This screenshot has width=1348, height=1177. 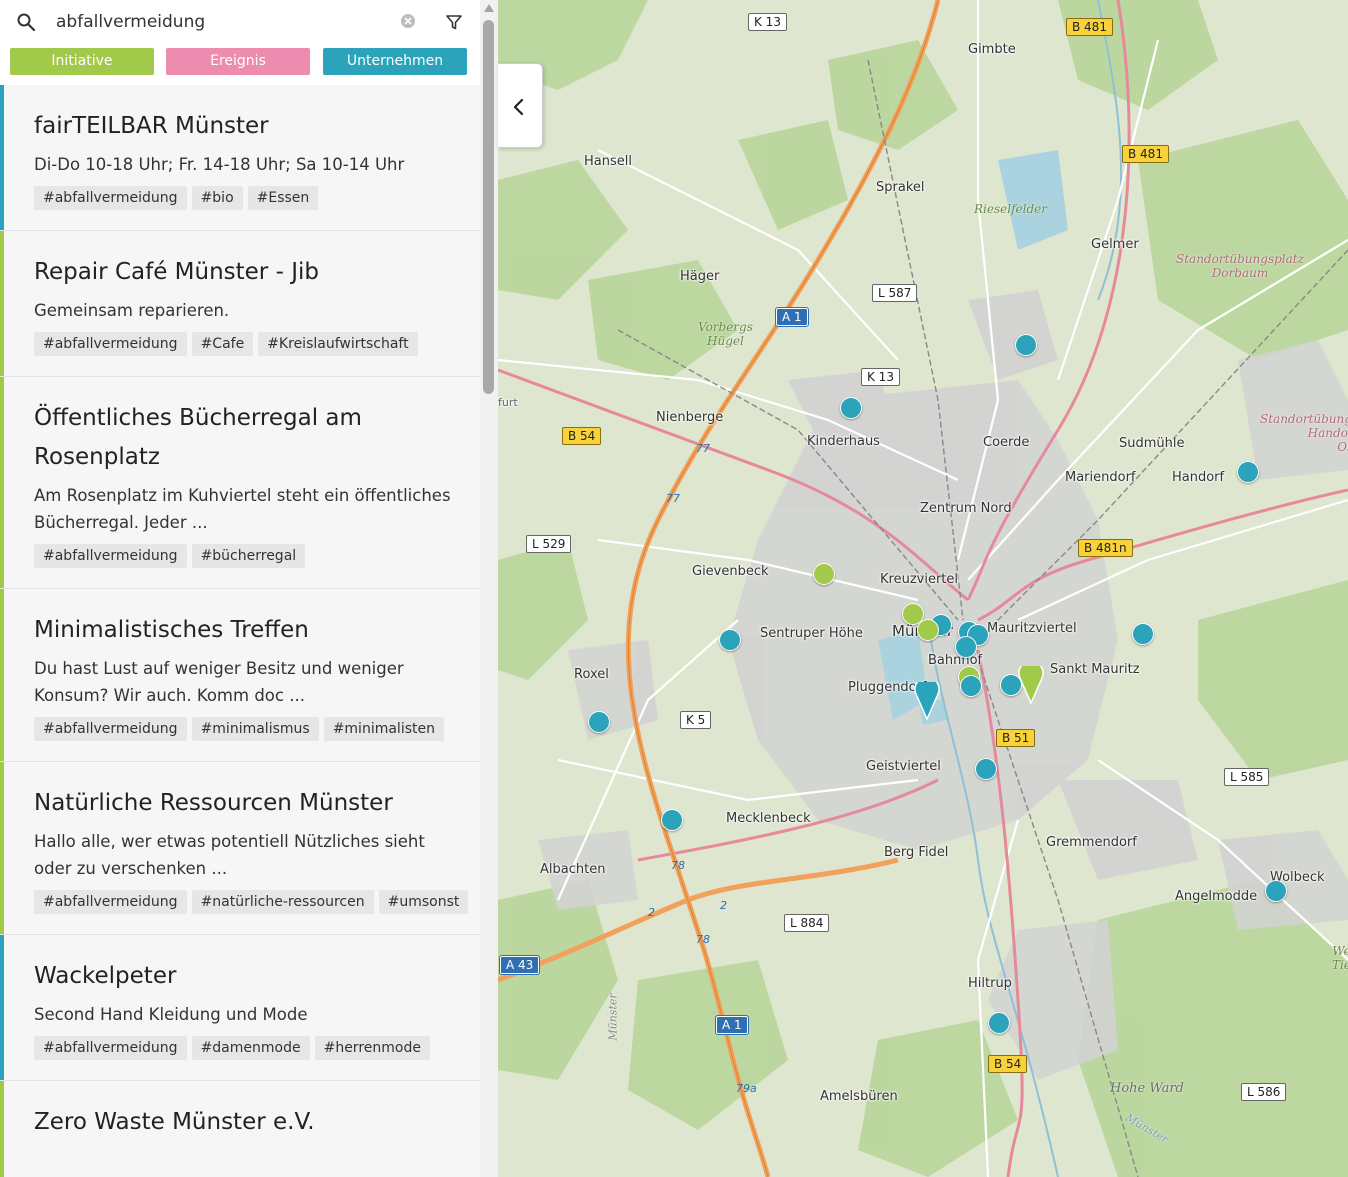 What do you see at coordinates (725, 334) in the screenshot?
I see `map-area-vorbergs-huegel: Vorbergs Hügel` at bounding box center [725, 334].